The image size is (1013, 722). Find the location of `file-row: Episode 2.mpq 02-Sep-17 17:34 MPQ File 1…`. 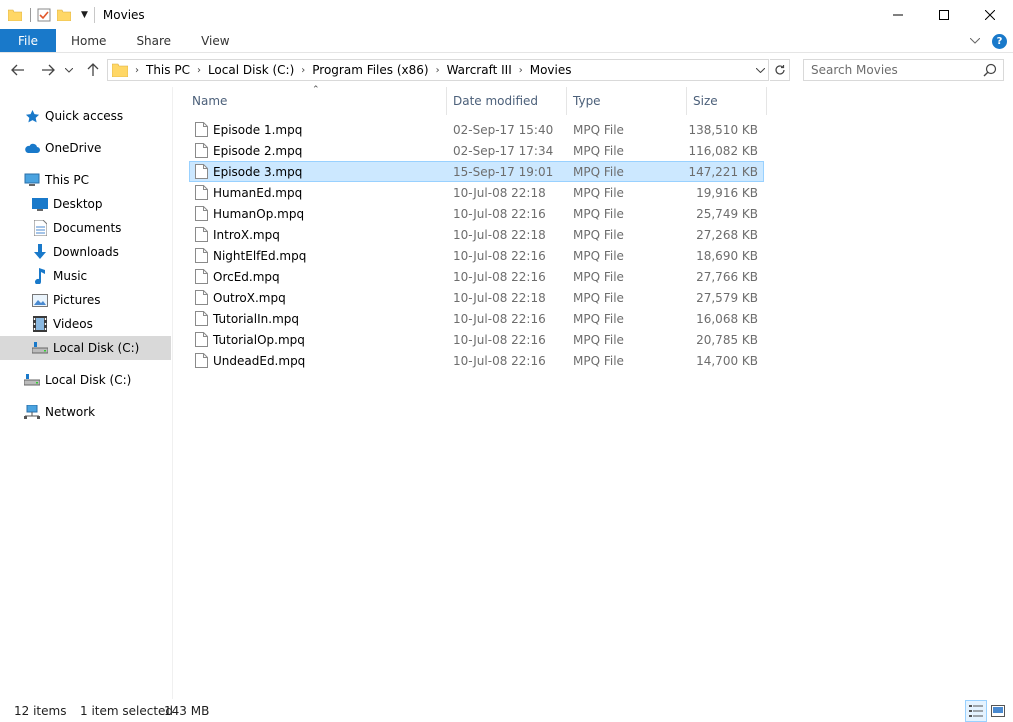

file-row: Episode 2.mpq 02-Sep-17 17:34 MPQ File 1… is located at coordinates (476, 150).